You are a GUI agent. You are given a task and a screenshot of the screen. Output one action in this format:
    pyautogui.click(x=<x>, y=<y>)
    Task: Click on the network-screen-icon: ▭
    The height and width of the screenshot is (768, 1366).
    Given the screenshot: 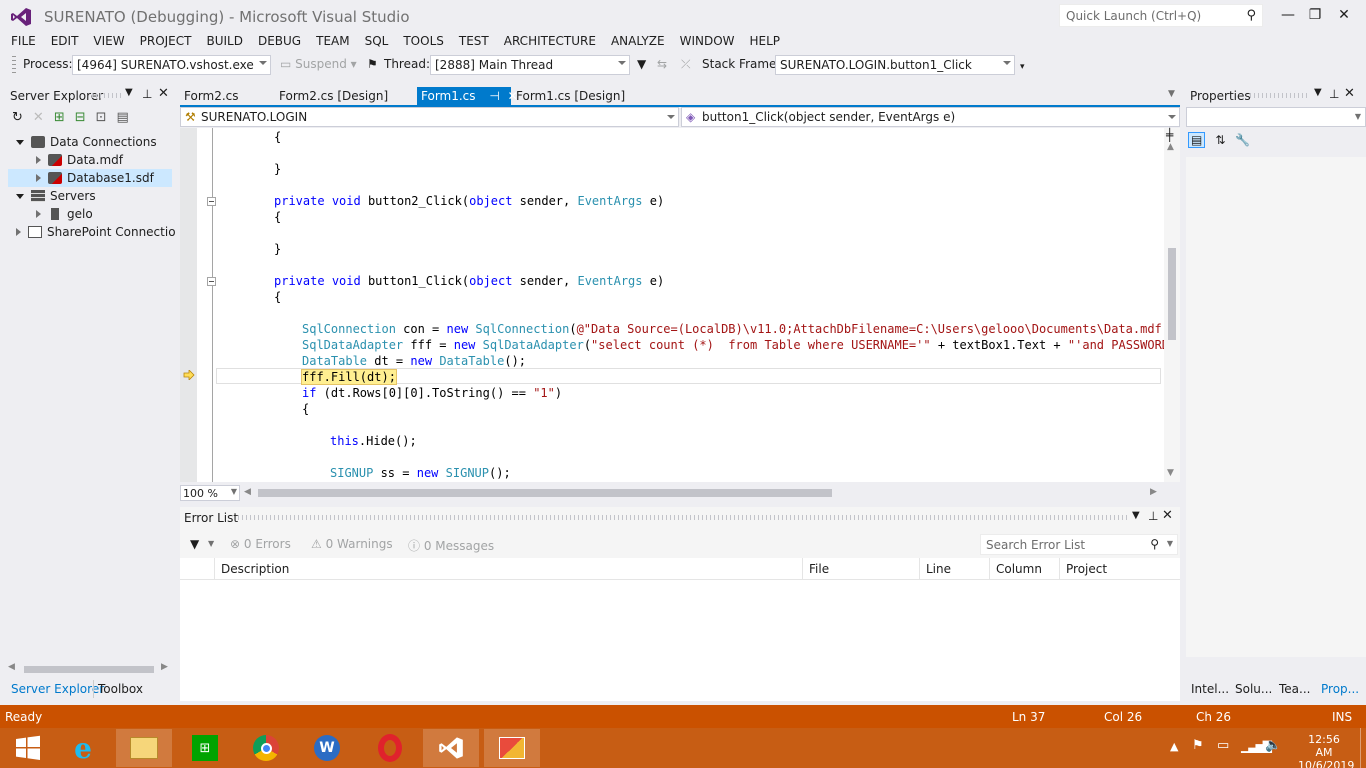 What is the action you would take?
    pyautogui.click(x=1223, y=745)
    